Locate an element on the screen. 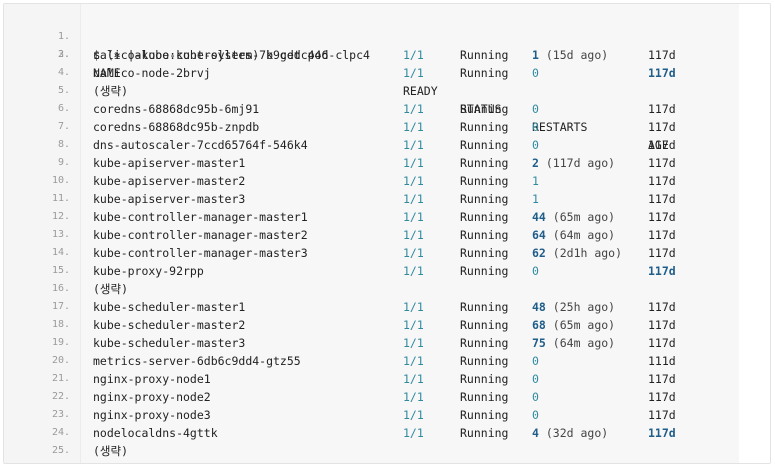 This screenshot has height=469, width=775. pod-name: kube-controller-manager-master2 is located at coordinates (200, 235).